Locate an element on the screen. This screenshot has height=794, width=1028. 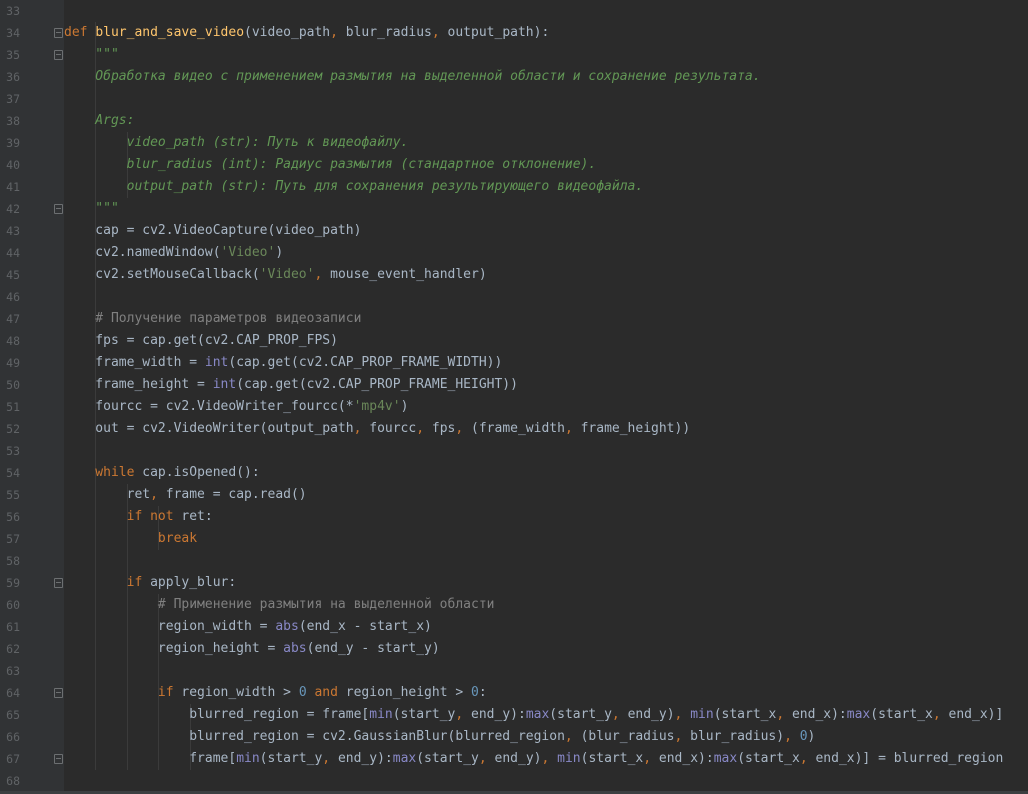
code-token: end_y) is located at coordinates (651, 714).